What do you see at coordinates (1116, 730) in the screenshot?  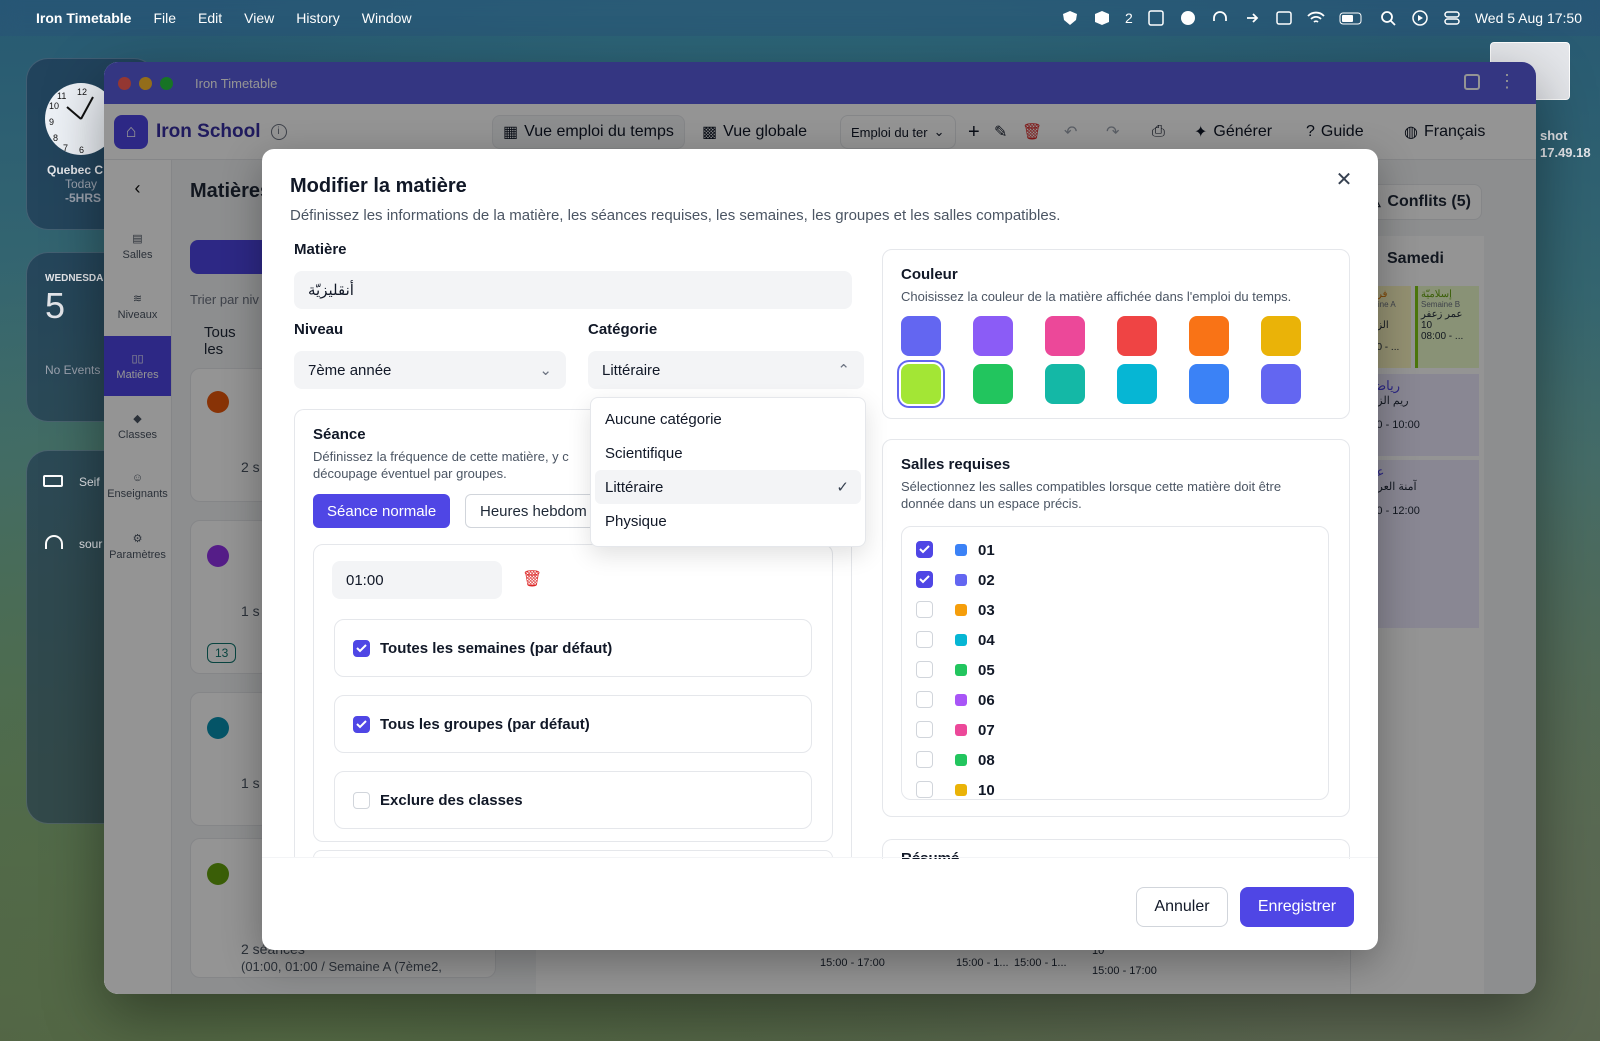 I see `room-item: 07` at bounding box center [1116, 730].